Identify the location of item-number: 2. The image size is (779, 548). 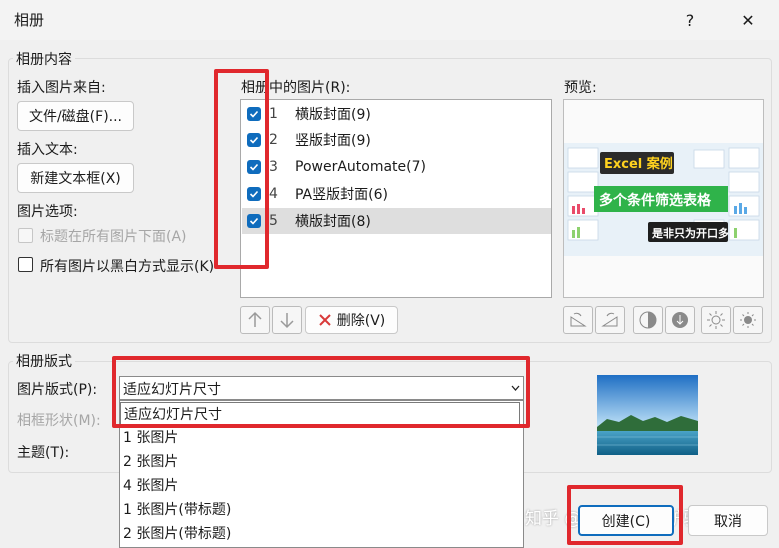
(273, 140).